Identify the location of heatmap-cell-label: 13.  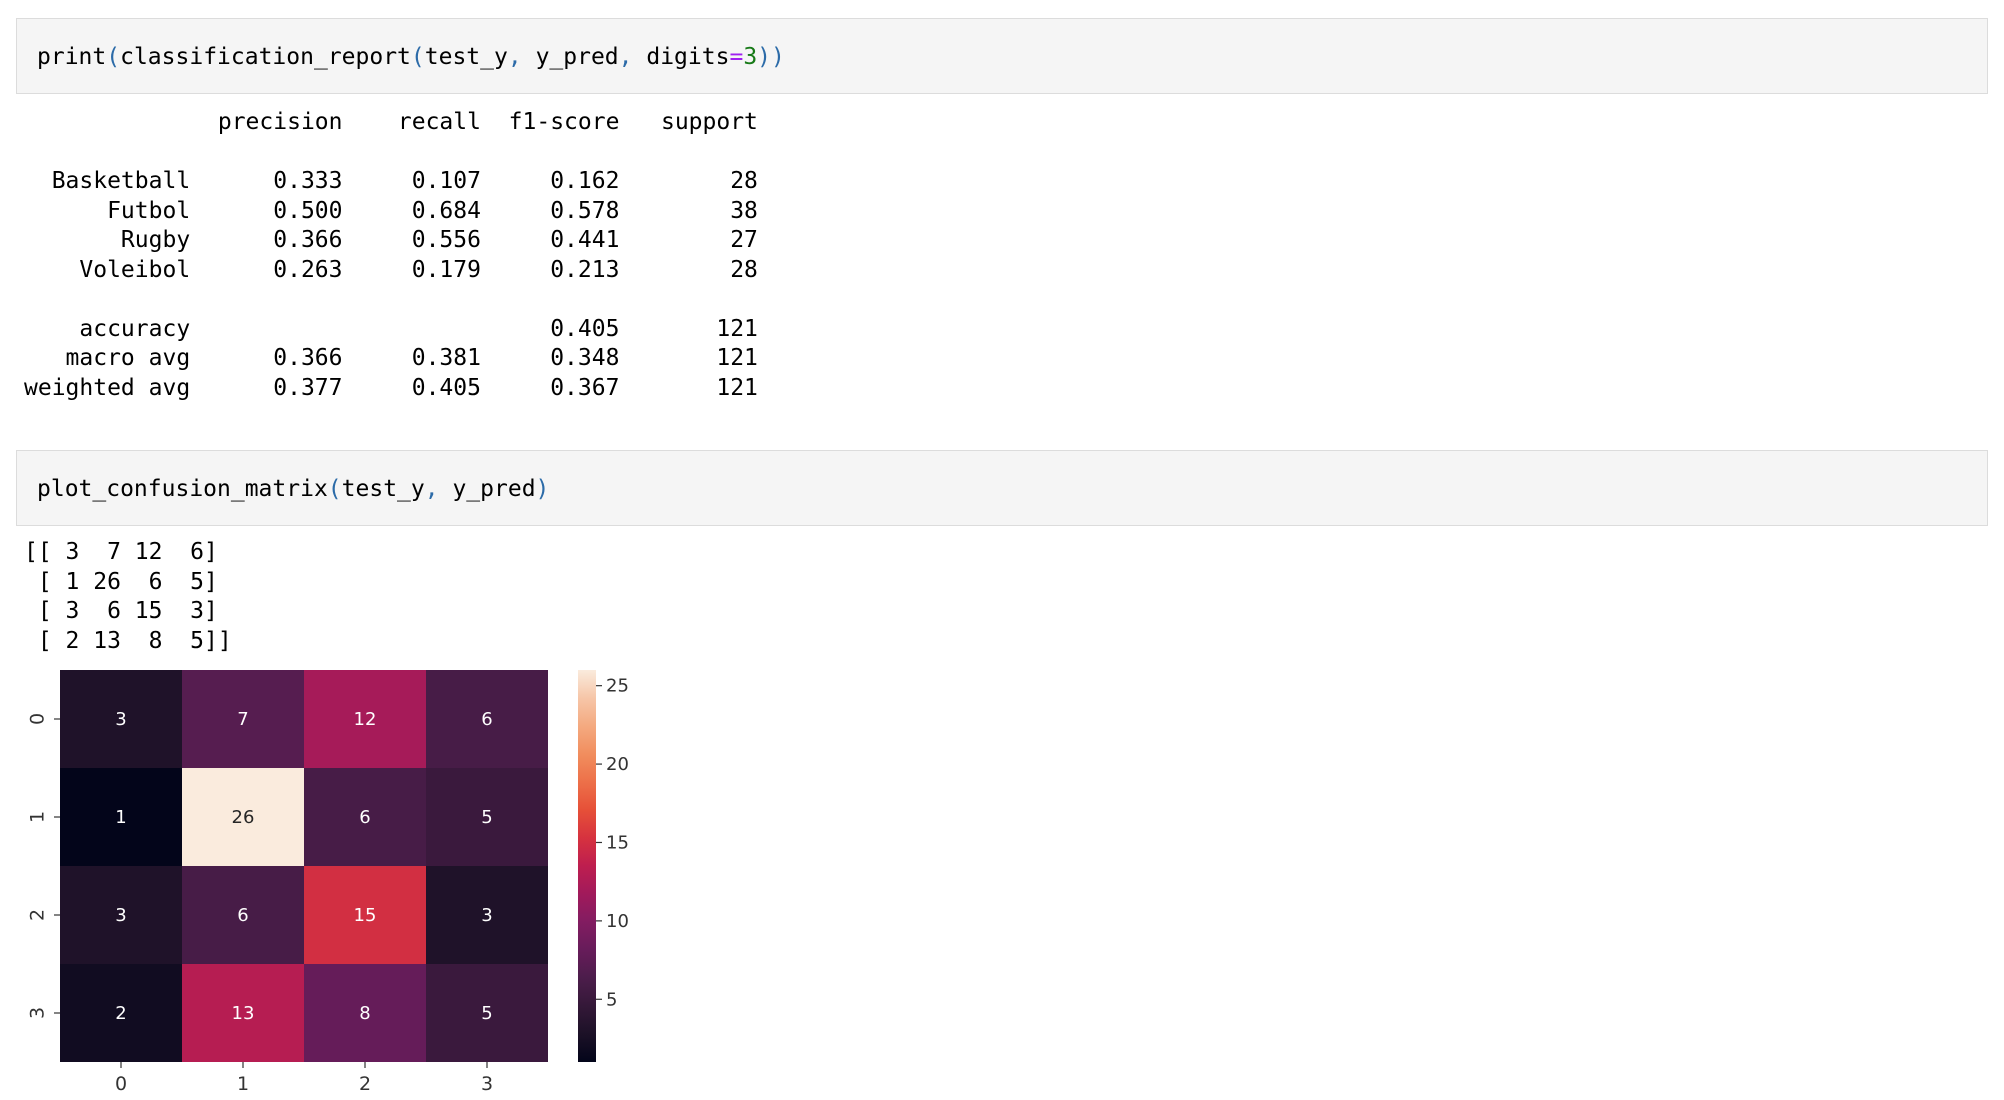
(243, 1013).